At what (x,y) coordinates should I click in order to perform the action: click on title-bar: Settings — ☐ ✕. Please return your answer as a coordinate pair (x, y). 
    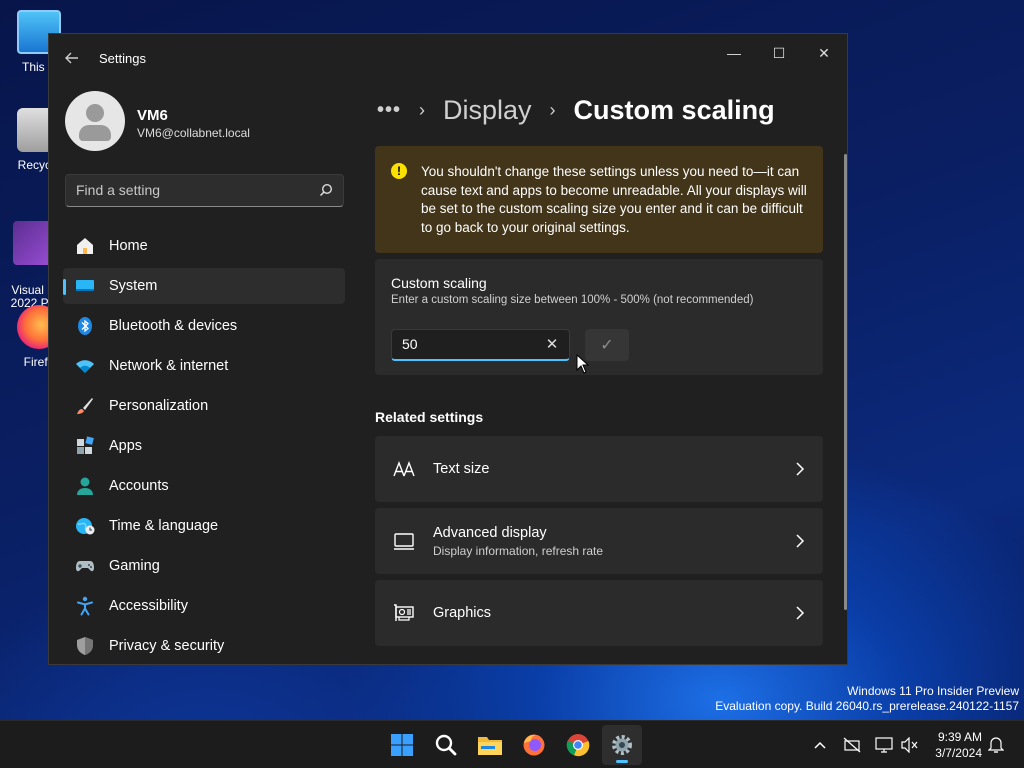
    Looking at the image, I should click on (448, 58).